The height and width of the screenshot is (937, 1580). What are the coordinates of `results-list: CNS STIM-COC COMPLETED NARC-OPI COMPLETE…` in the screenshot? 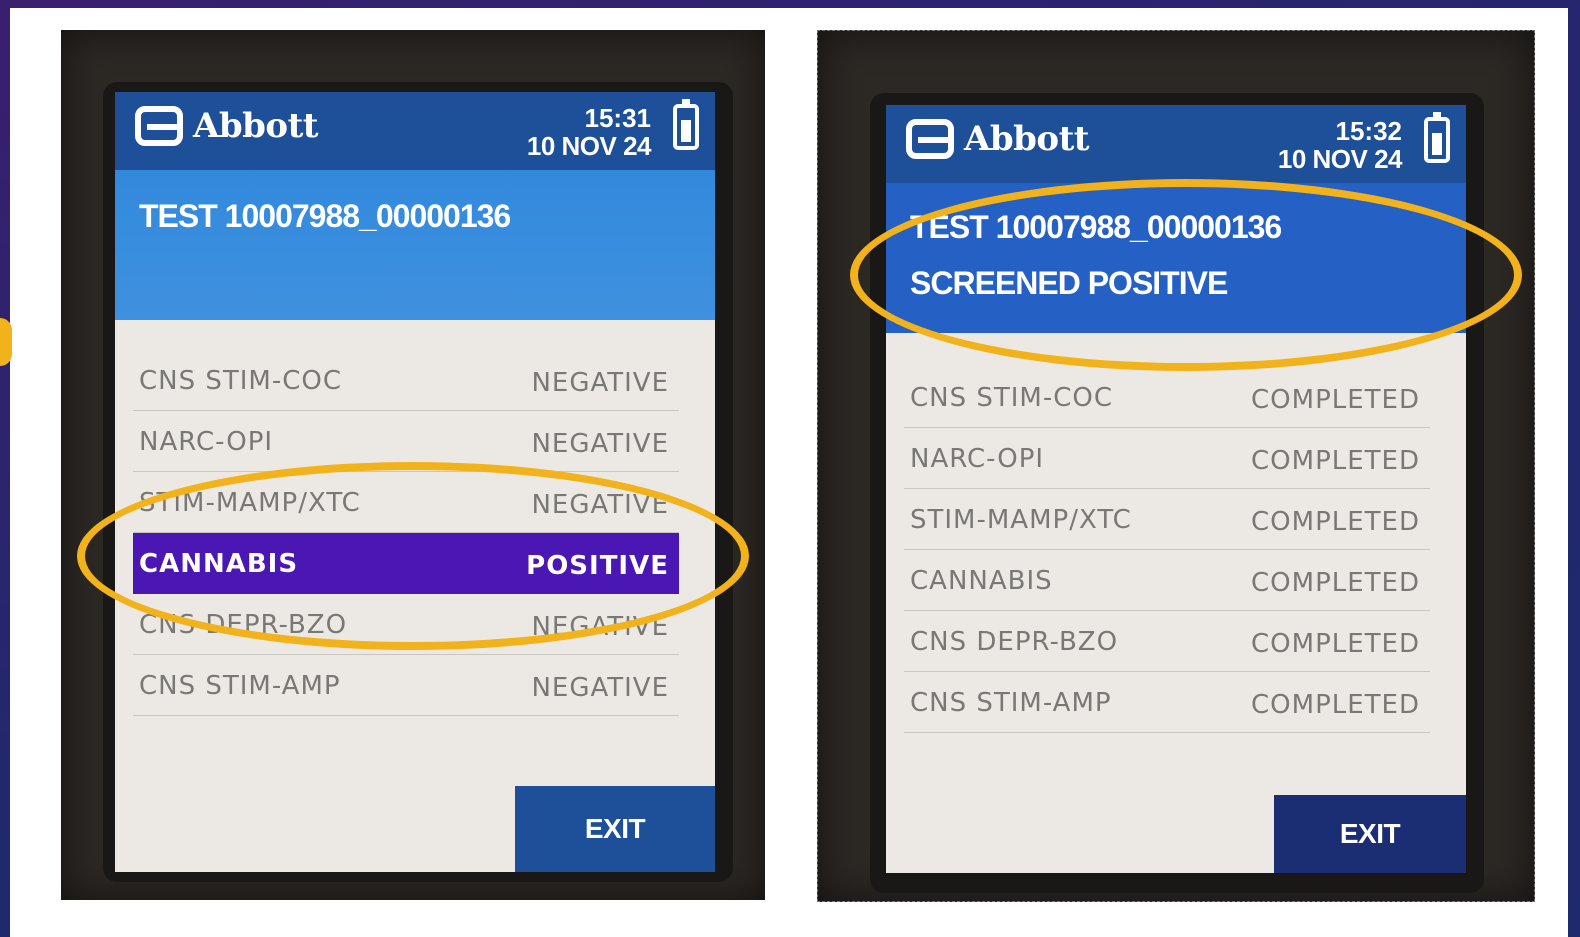 It's located at (1167, 550).